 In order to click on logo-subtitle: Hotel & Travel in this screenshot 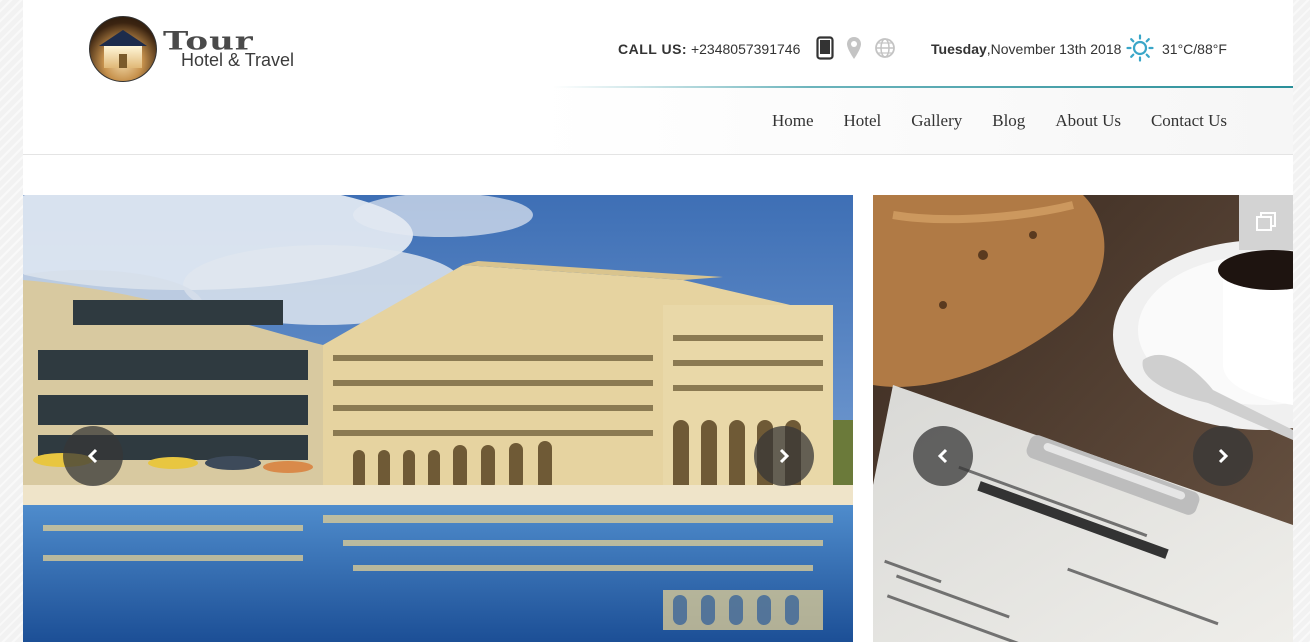, I will do `click(238, 60)`.